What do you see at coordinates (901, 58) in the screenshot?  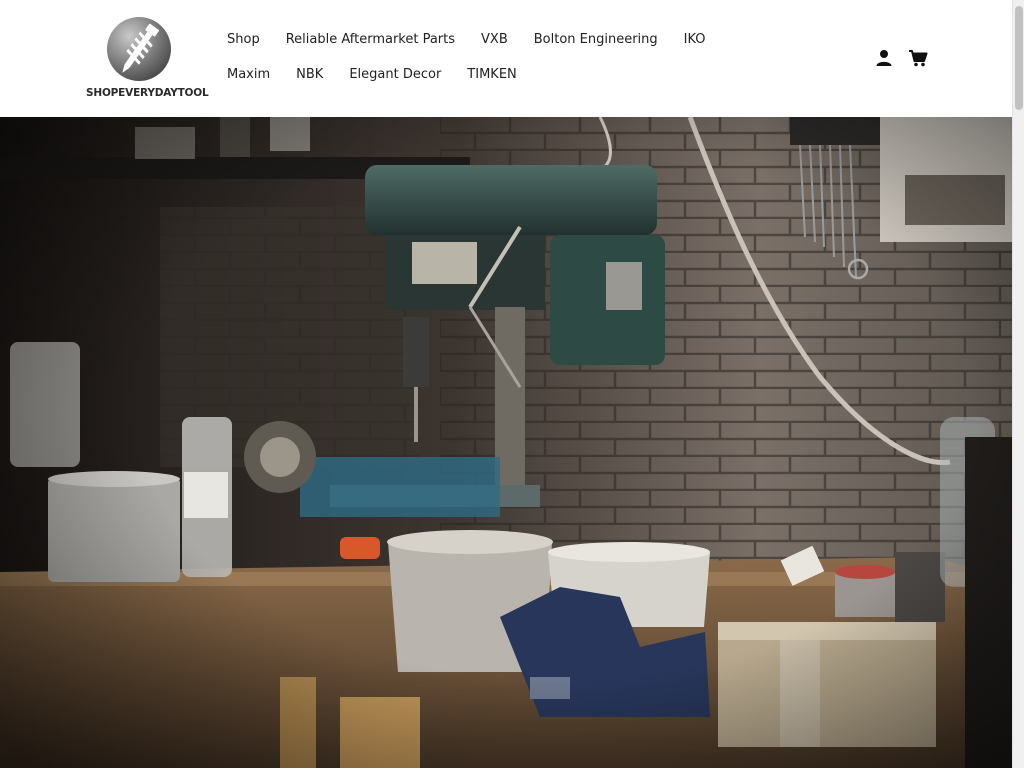 I see `header-actions` at bounding box center [901, 58].